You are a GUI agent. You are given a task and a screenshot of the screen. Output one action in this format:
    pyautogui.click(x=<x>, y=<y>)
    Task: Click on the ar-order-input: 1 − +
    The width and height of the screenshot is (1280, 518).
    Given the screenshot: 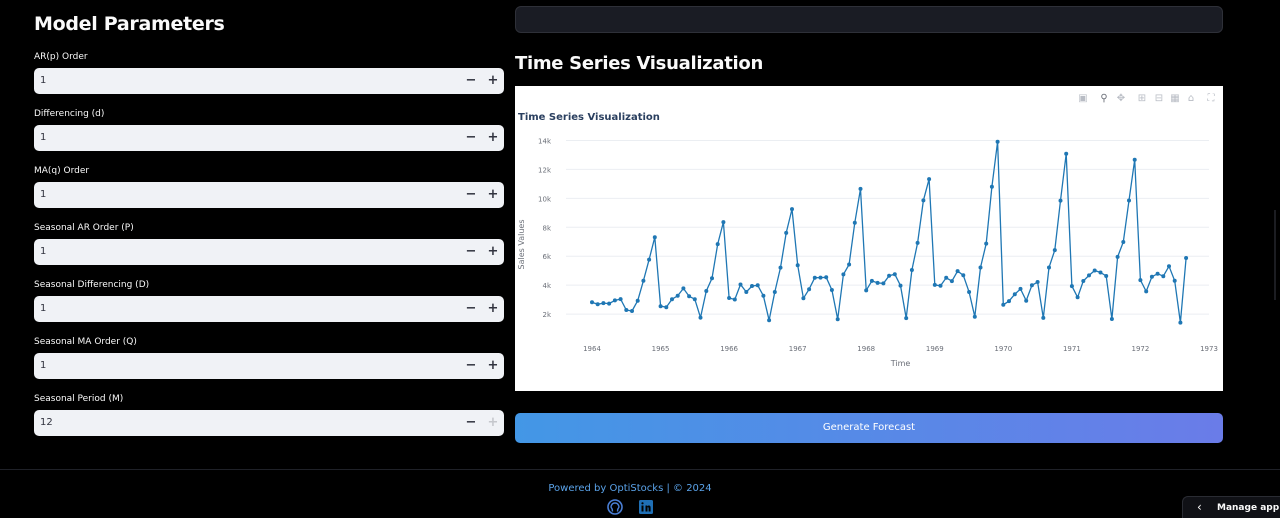 What is the action you would take?
    pyautogui.click(x=269, y=81)
    